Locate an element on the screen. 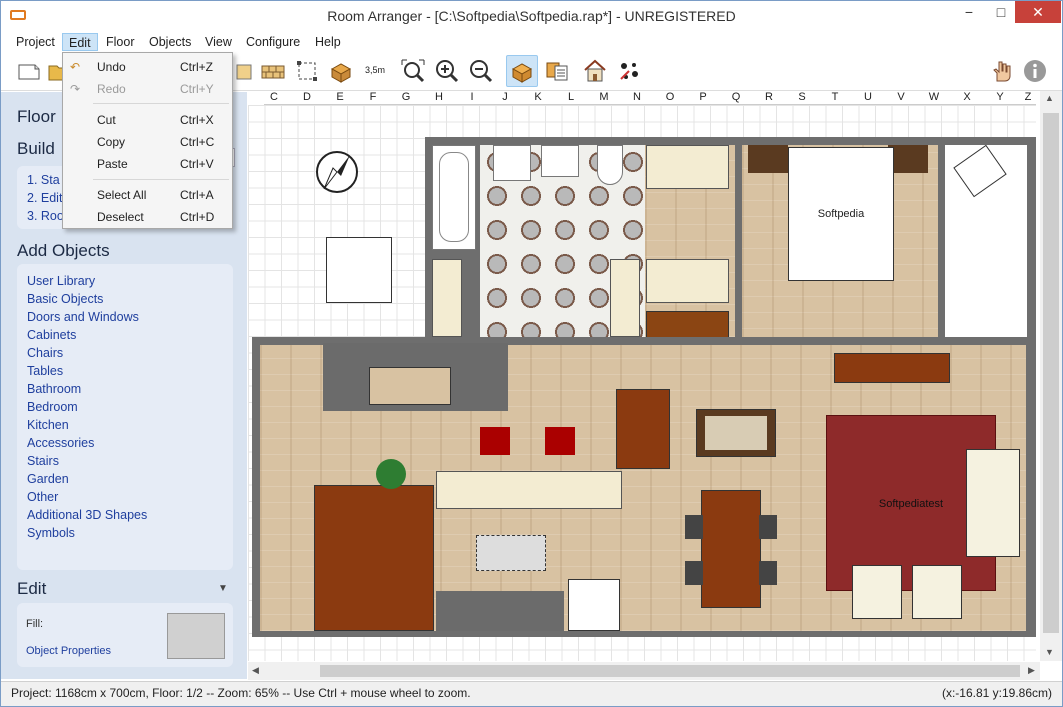 Image resolution: width=1063 pixels, height=707 pixels. menu-help: Help is located at coordinates (328, 42).